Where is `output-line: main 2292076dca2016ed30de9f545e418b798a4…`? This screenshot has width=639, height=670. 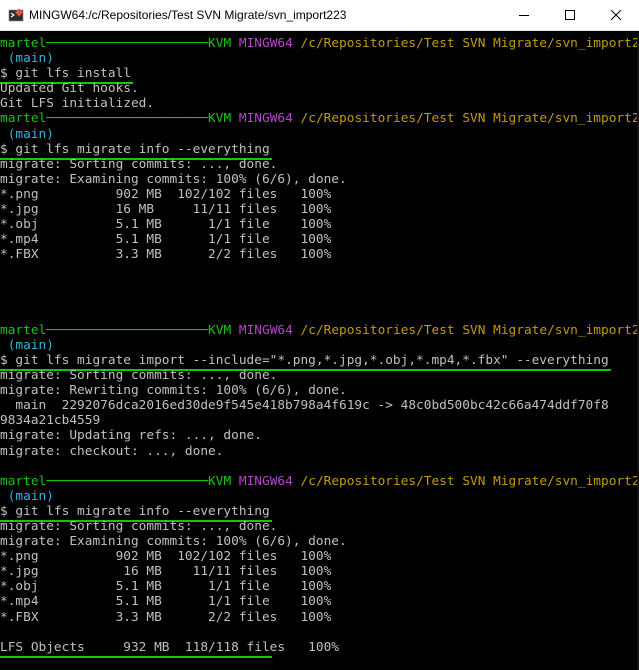
output-line: main 2292076dca2016ed30de9f545e418b798a4… is located at coordinates (319, 405).